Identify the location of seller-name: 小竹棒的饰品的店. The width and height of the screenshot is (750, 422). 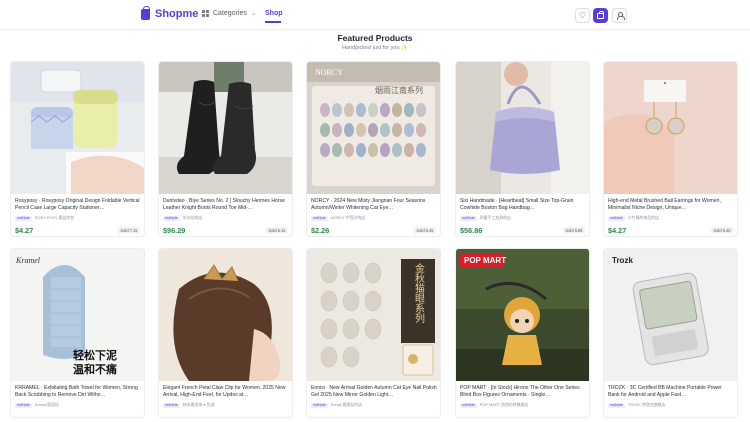
(643, 217).